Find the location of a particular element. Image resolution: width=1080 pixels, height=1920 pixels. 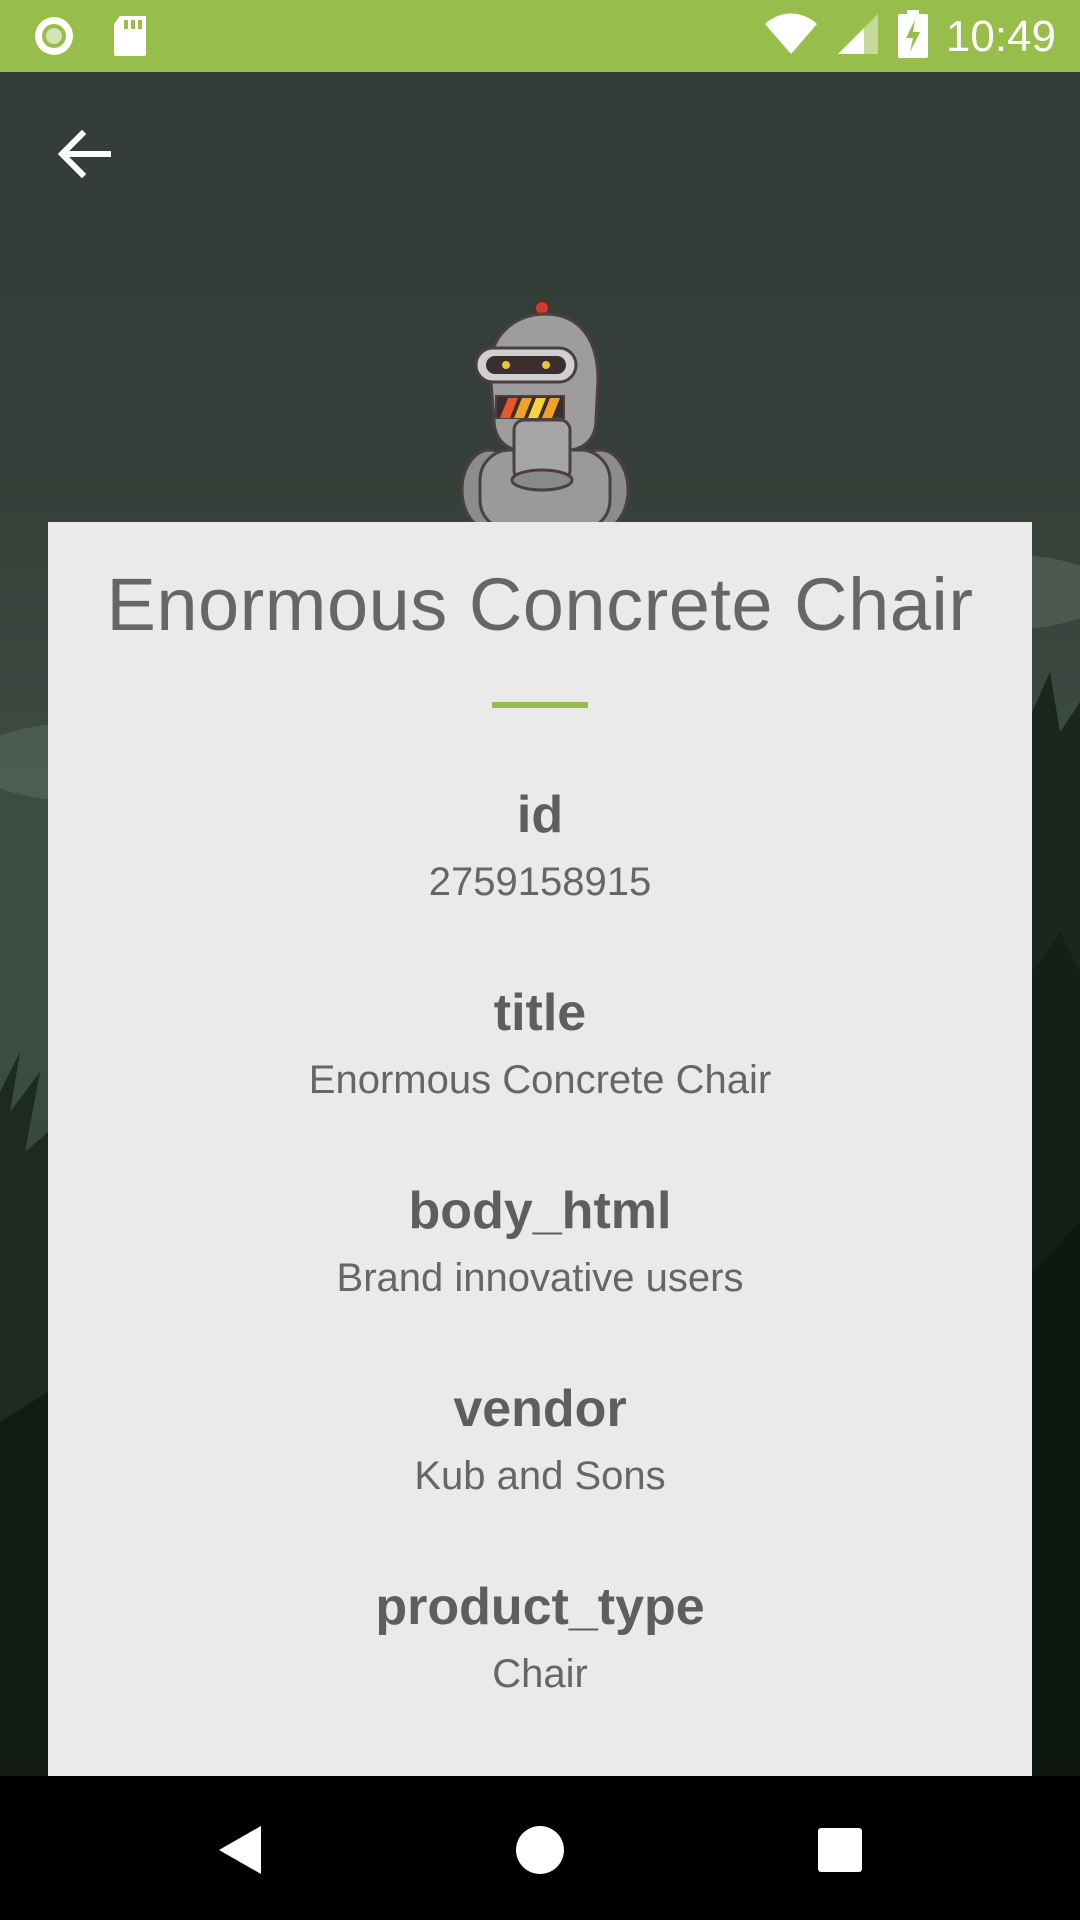

arrow-back-icon is located at coordinates (84, 154).